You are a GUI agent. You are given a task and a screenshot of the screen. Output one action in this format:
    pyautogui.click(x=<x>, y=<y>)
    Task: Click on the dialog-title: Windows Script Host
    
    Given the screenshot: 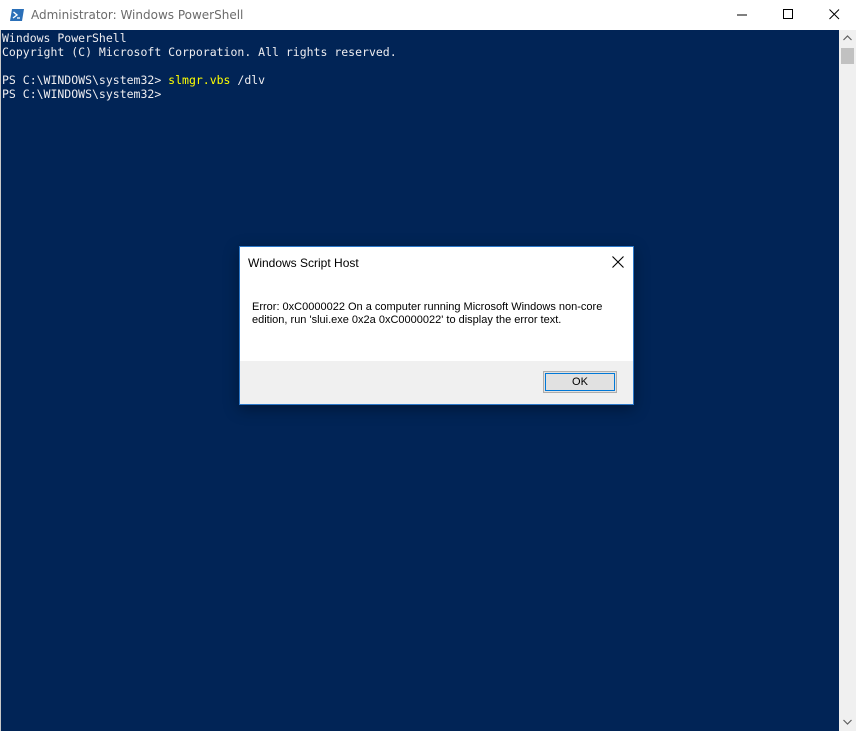 What is the action you would take?
    pyautogui.click(x=303, y=263)
    